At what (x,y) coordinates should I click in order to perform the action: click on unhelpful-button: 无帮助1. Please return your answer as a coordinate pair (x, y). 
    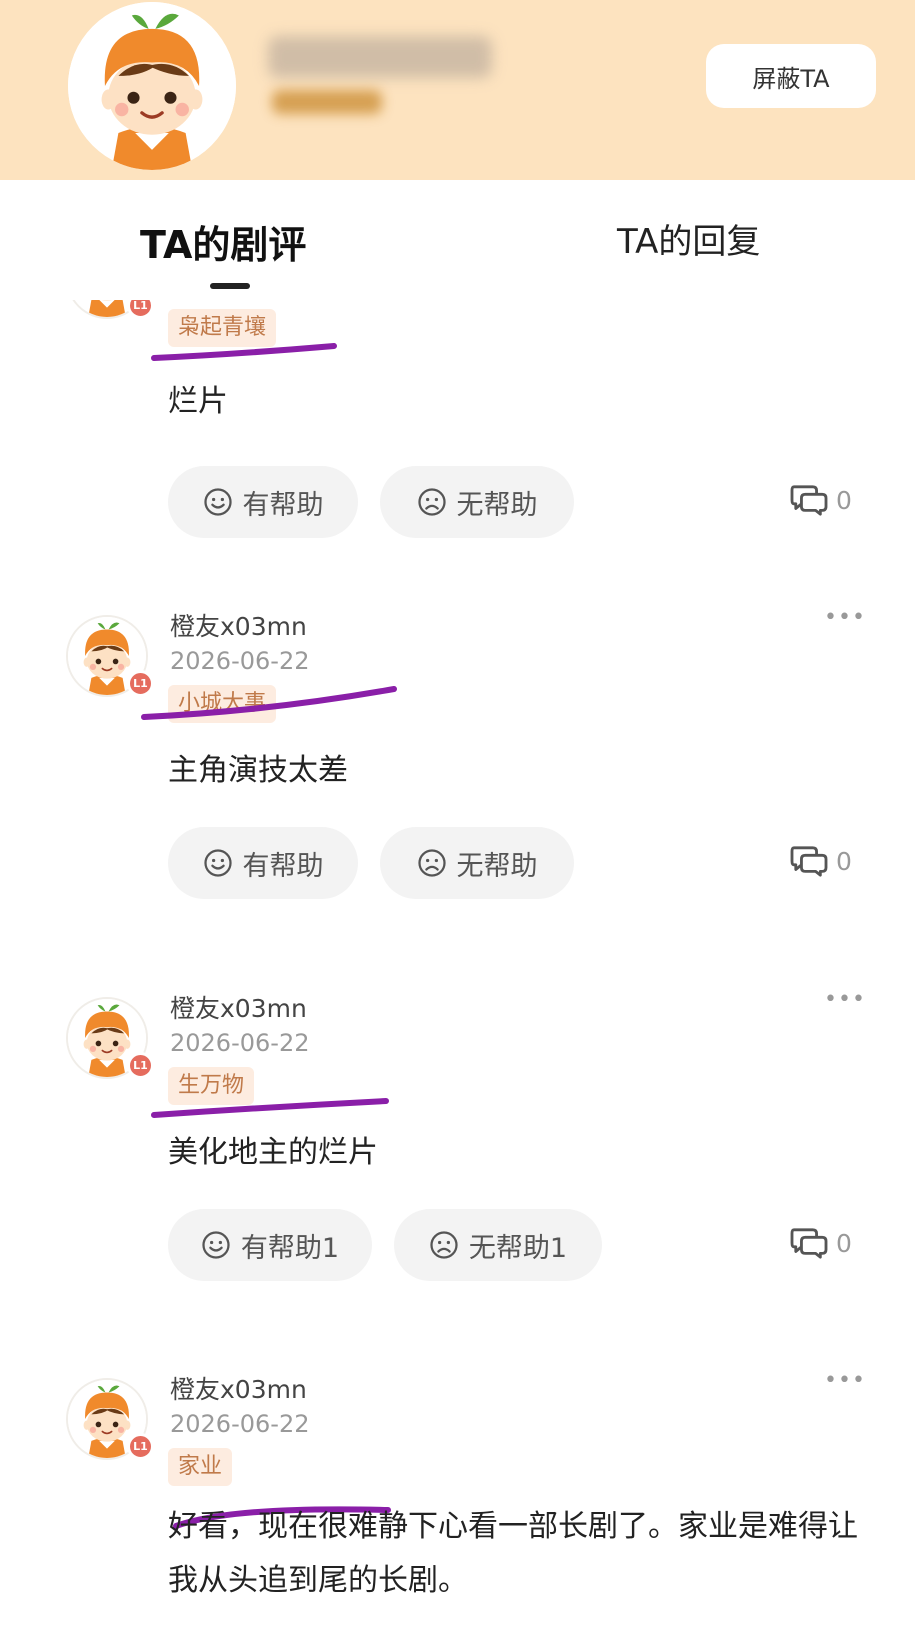
    Looking at the image, I should click on (498, 1245).